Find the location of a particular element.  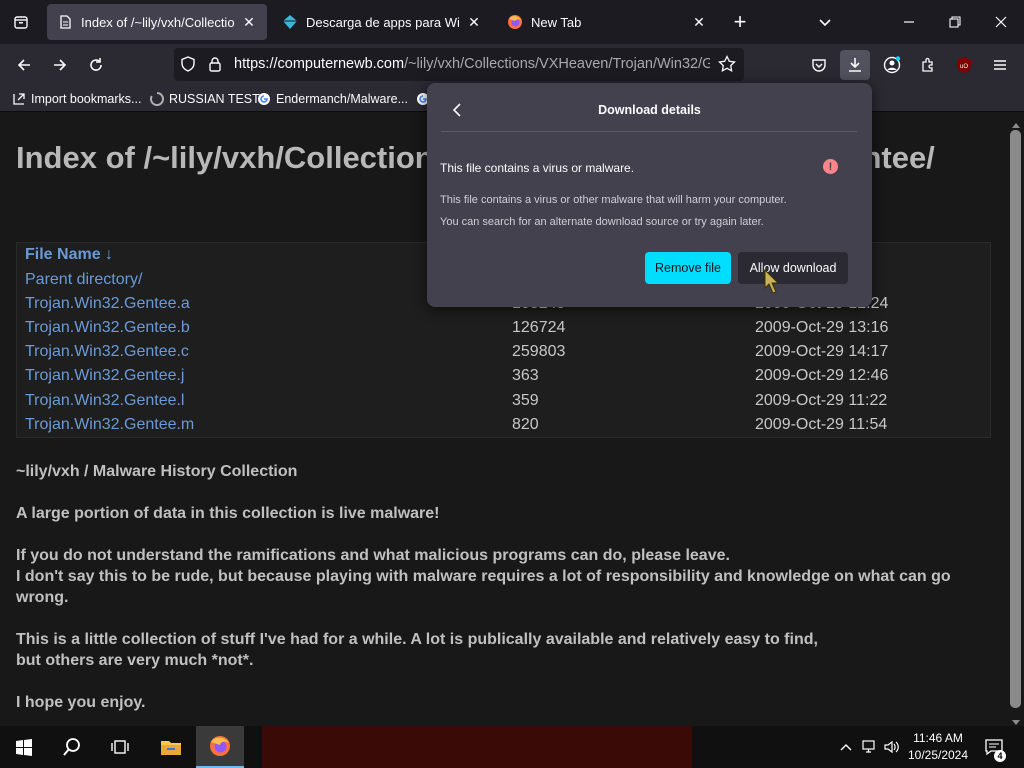

file-link: Trojan.Win32.Gentee.j is located at coordinates (104, 376).